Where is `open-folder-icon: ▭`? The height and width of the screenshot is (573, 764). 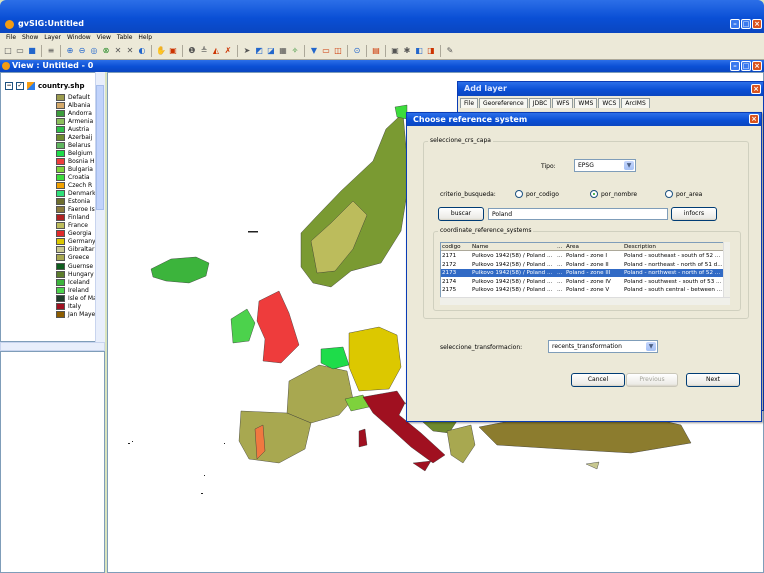
open-folder-icon: ▭ is located at coordinates (20, 51).